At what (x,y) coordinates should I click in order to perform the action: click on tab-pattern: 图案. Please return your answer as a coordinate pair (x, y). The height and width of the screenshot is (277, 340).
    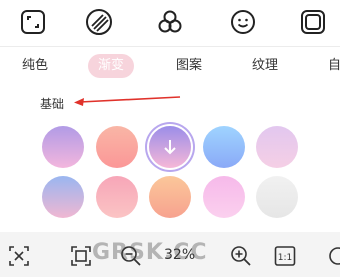
    Looking at the image, I should click on (189, 66).